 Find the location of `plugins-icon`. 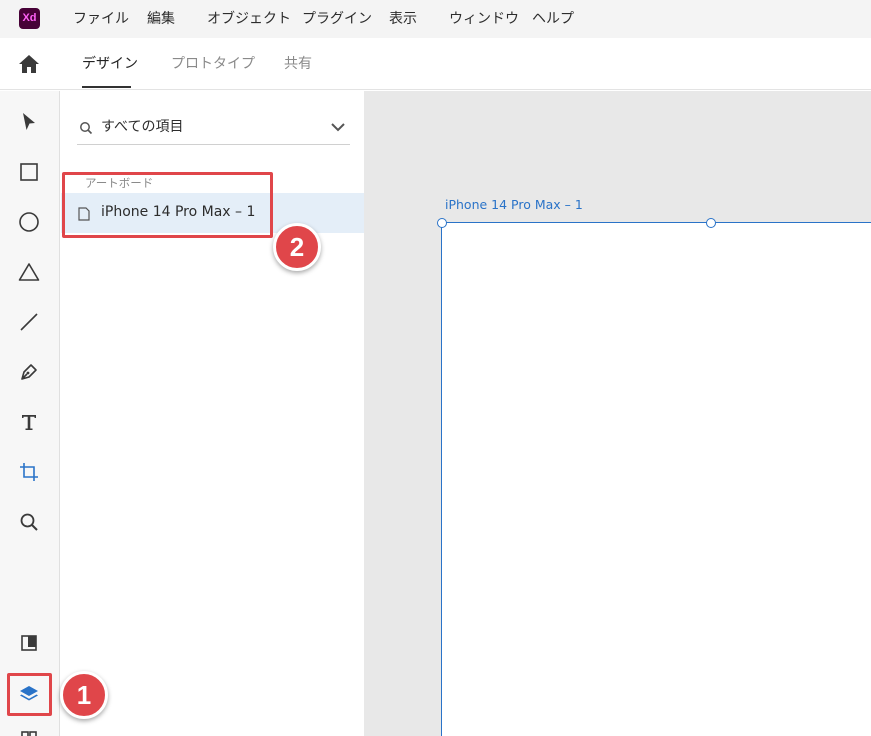

plugins-icon is located at coordinates (29, 730).